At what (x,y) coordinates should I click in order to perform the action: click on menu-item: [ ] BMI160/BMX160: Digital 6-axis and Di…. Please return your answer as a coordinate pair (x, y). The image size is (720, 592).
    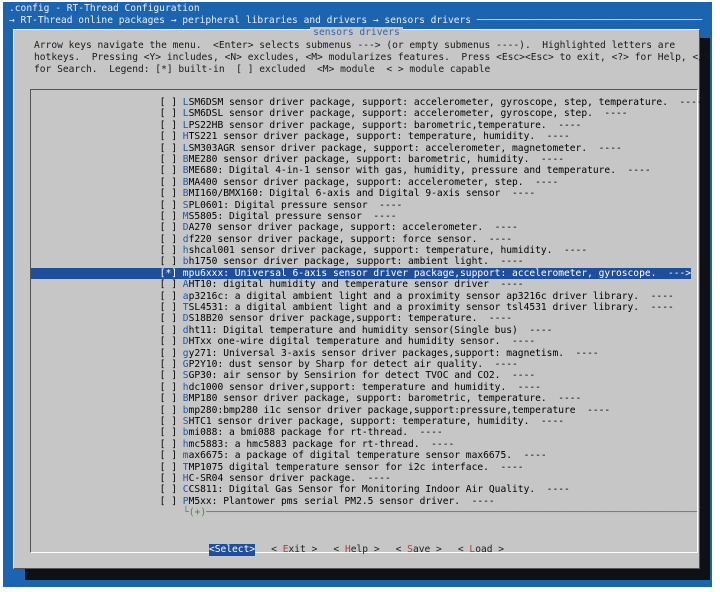
    Looking at the image, I should click on (364, 193).